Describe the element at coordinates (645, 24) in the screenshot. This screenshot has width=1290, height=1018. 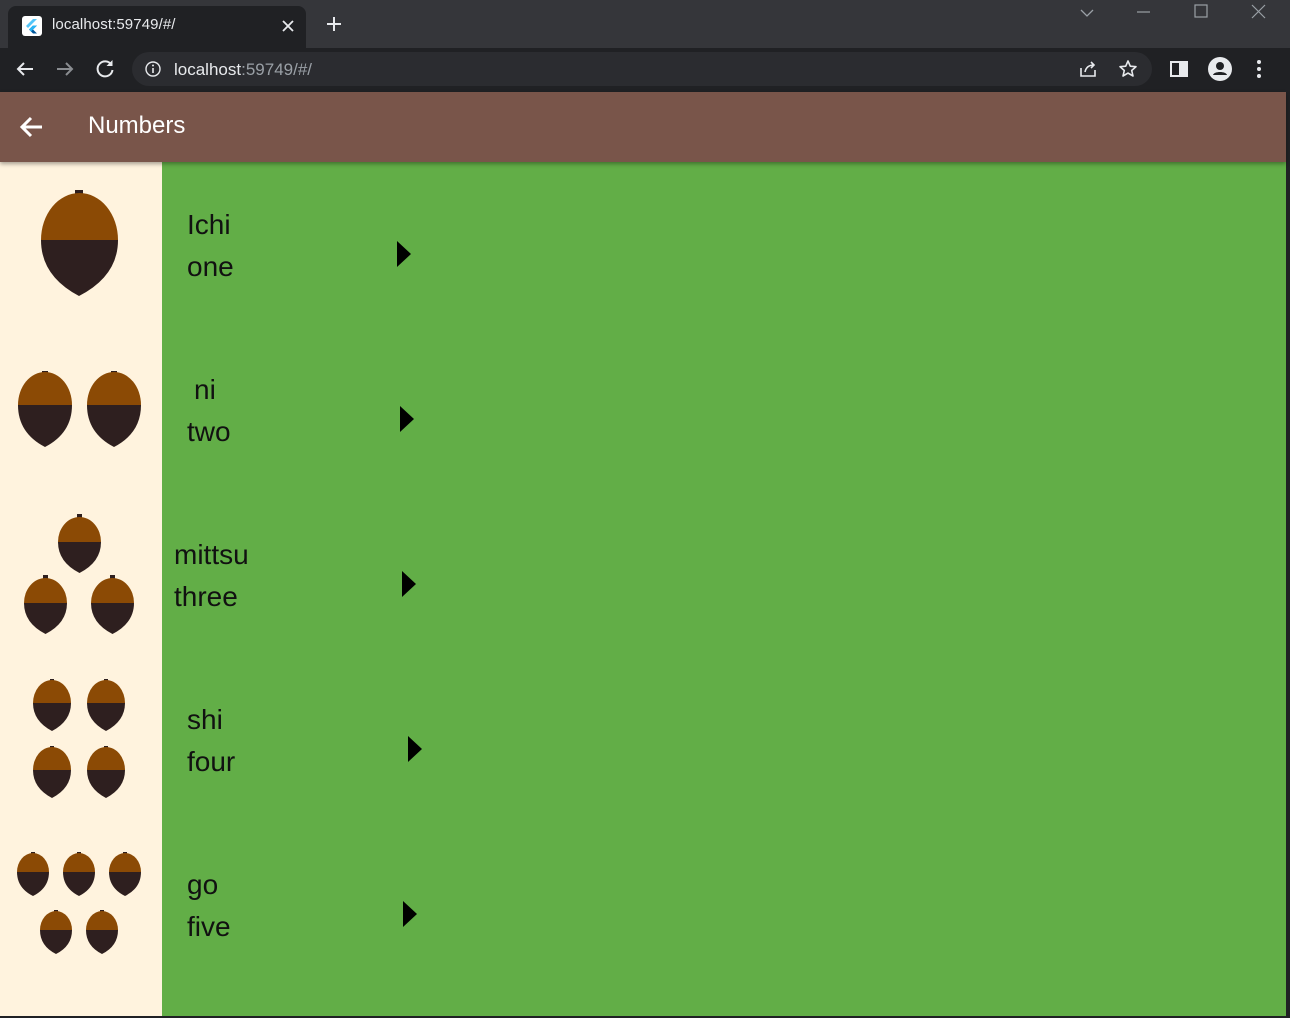
I see `tab-strip: localhost:59749/#/` at that location.